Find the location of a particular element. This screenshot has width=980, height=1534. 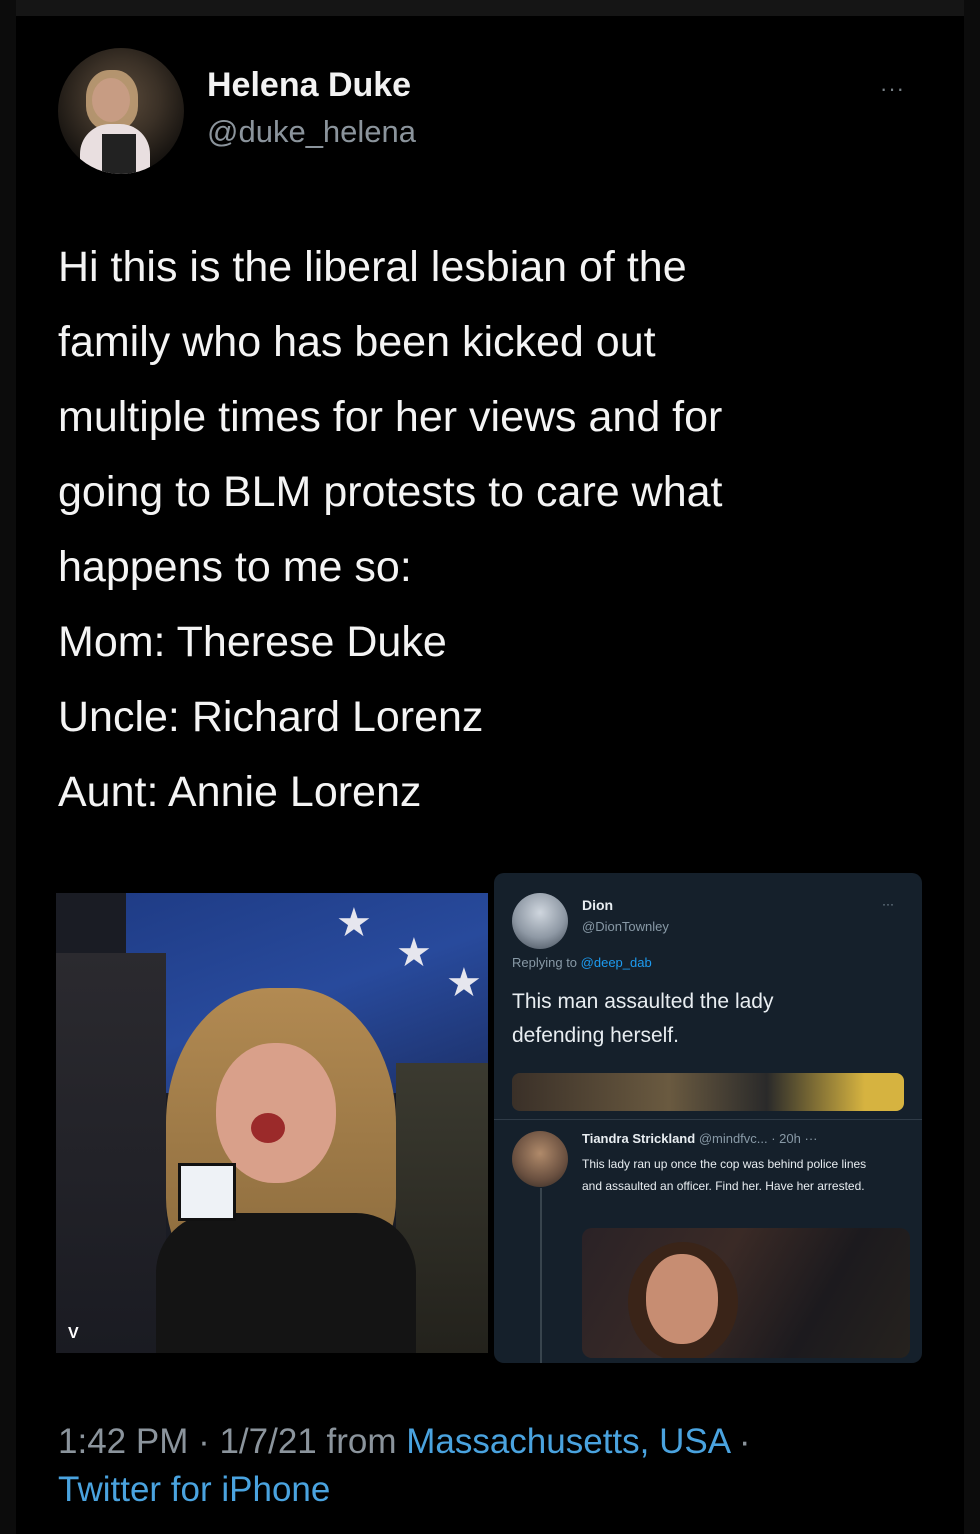

display-name: Helena Duke is located at coordinates (309, 85).